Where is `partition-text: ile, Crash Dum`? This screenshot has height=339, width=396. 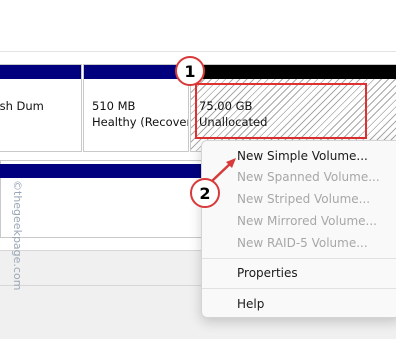
partition-text: ile, Crash Dum is located at coordinates (22, 106).